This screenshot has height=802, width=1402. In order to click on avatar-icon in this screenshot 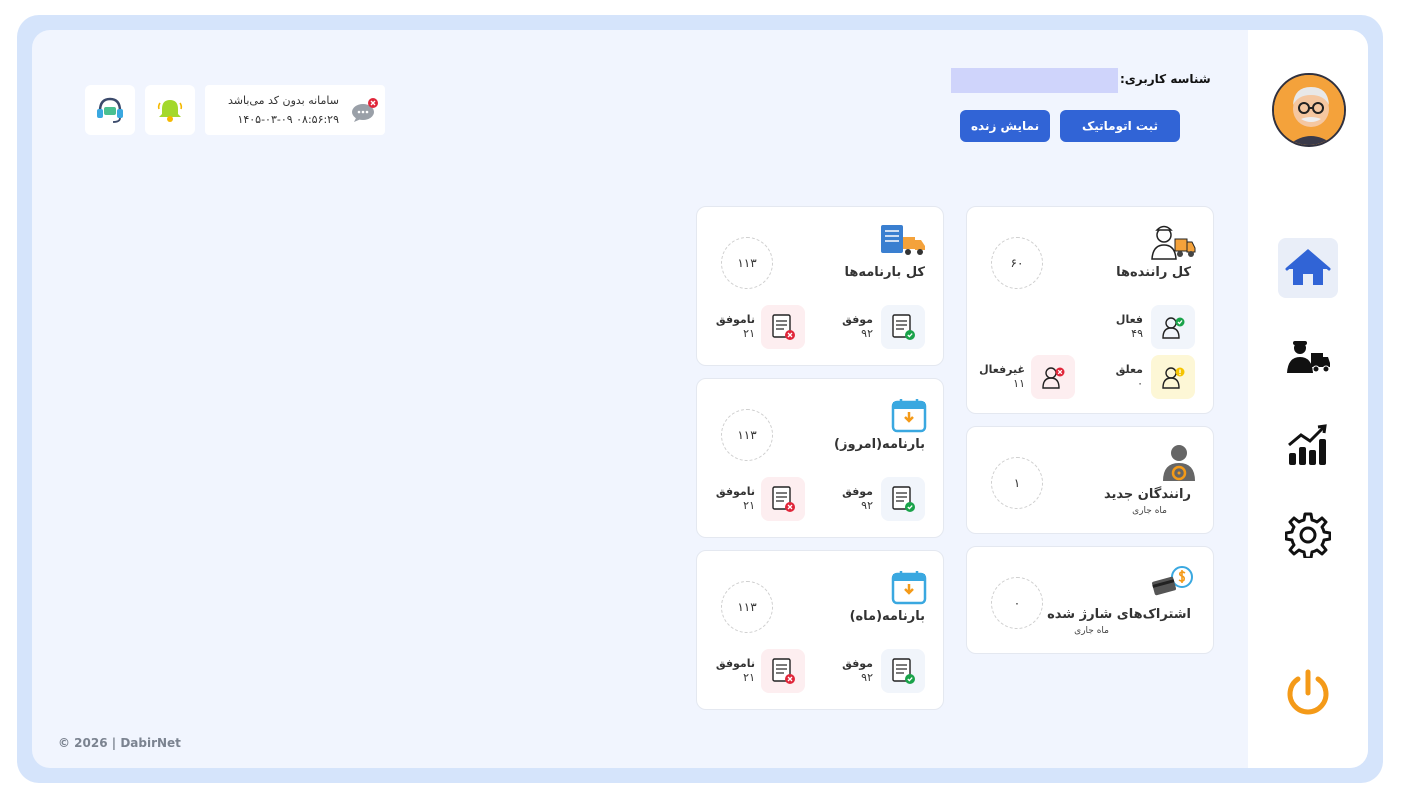, I will do `click(1309, 110)`.